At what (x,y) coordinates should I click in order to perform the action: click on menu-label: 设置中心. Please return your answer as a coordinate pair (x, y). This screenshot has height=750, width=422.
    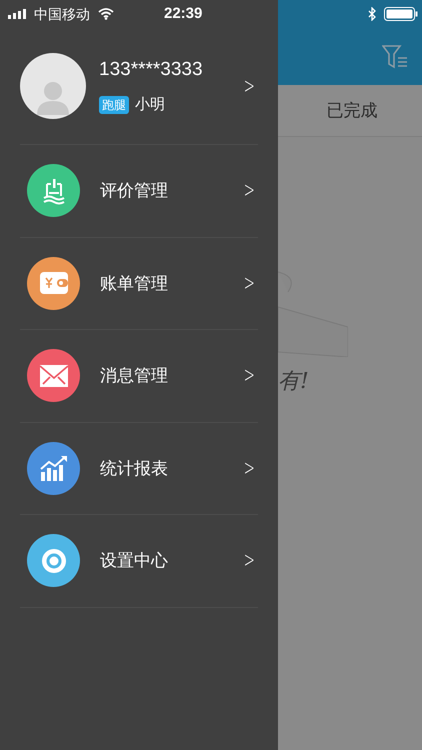
    Looking at the image, I should click on (134, 561).